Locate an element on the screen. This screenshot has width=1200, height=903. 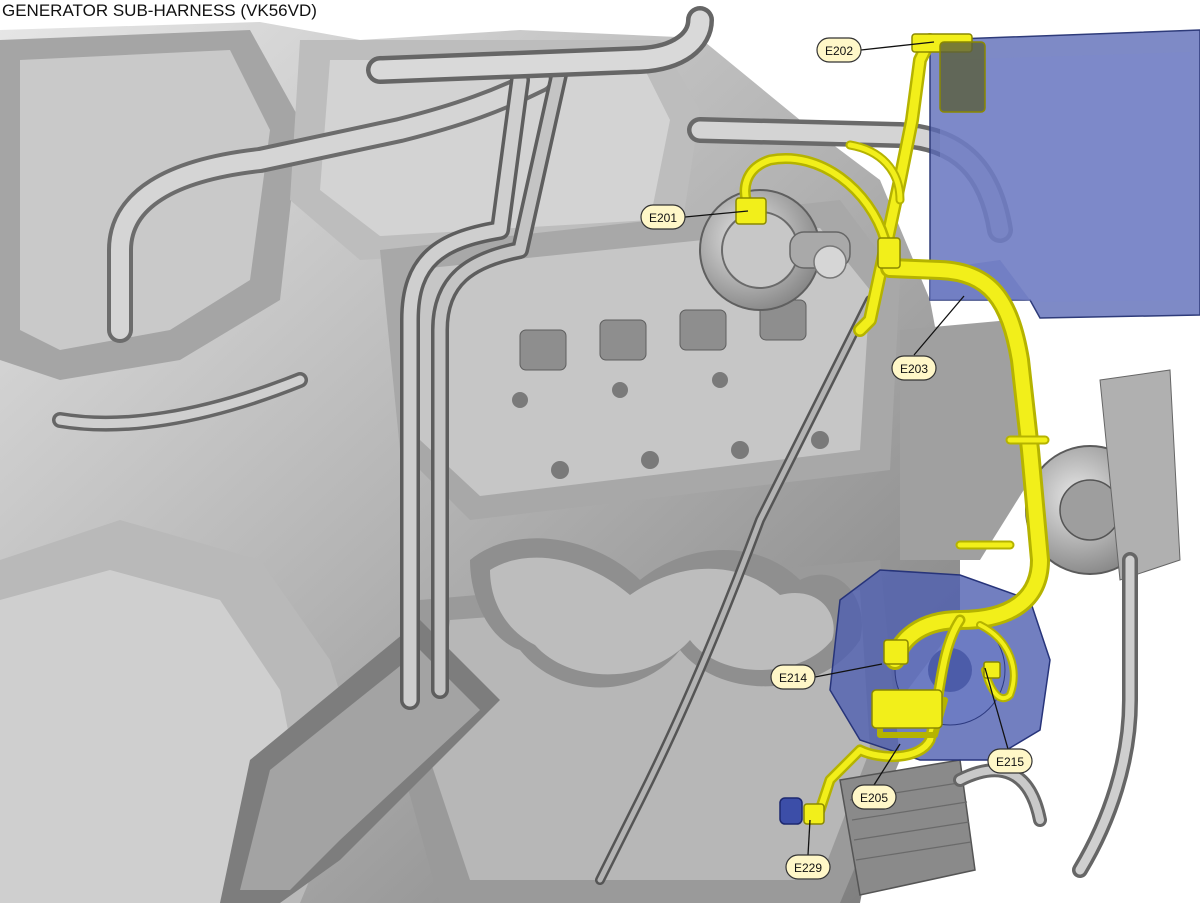
callout-label-e215: E215 is located at coordinates (1010, 762).